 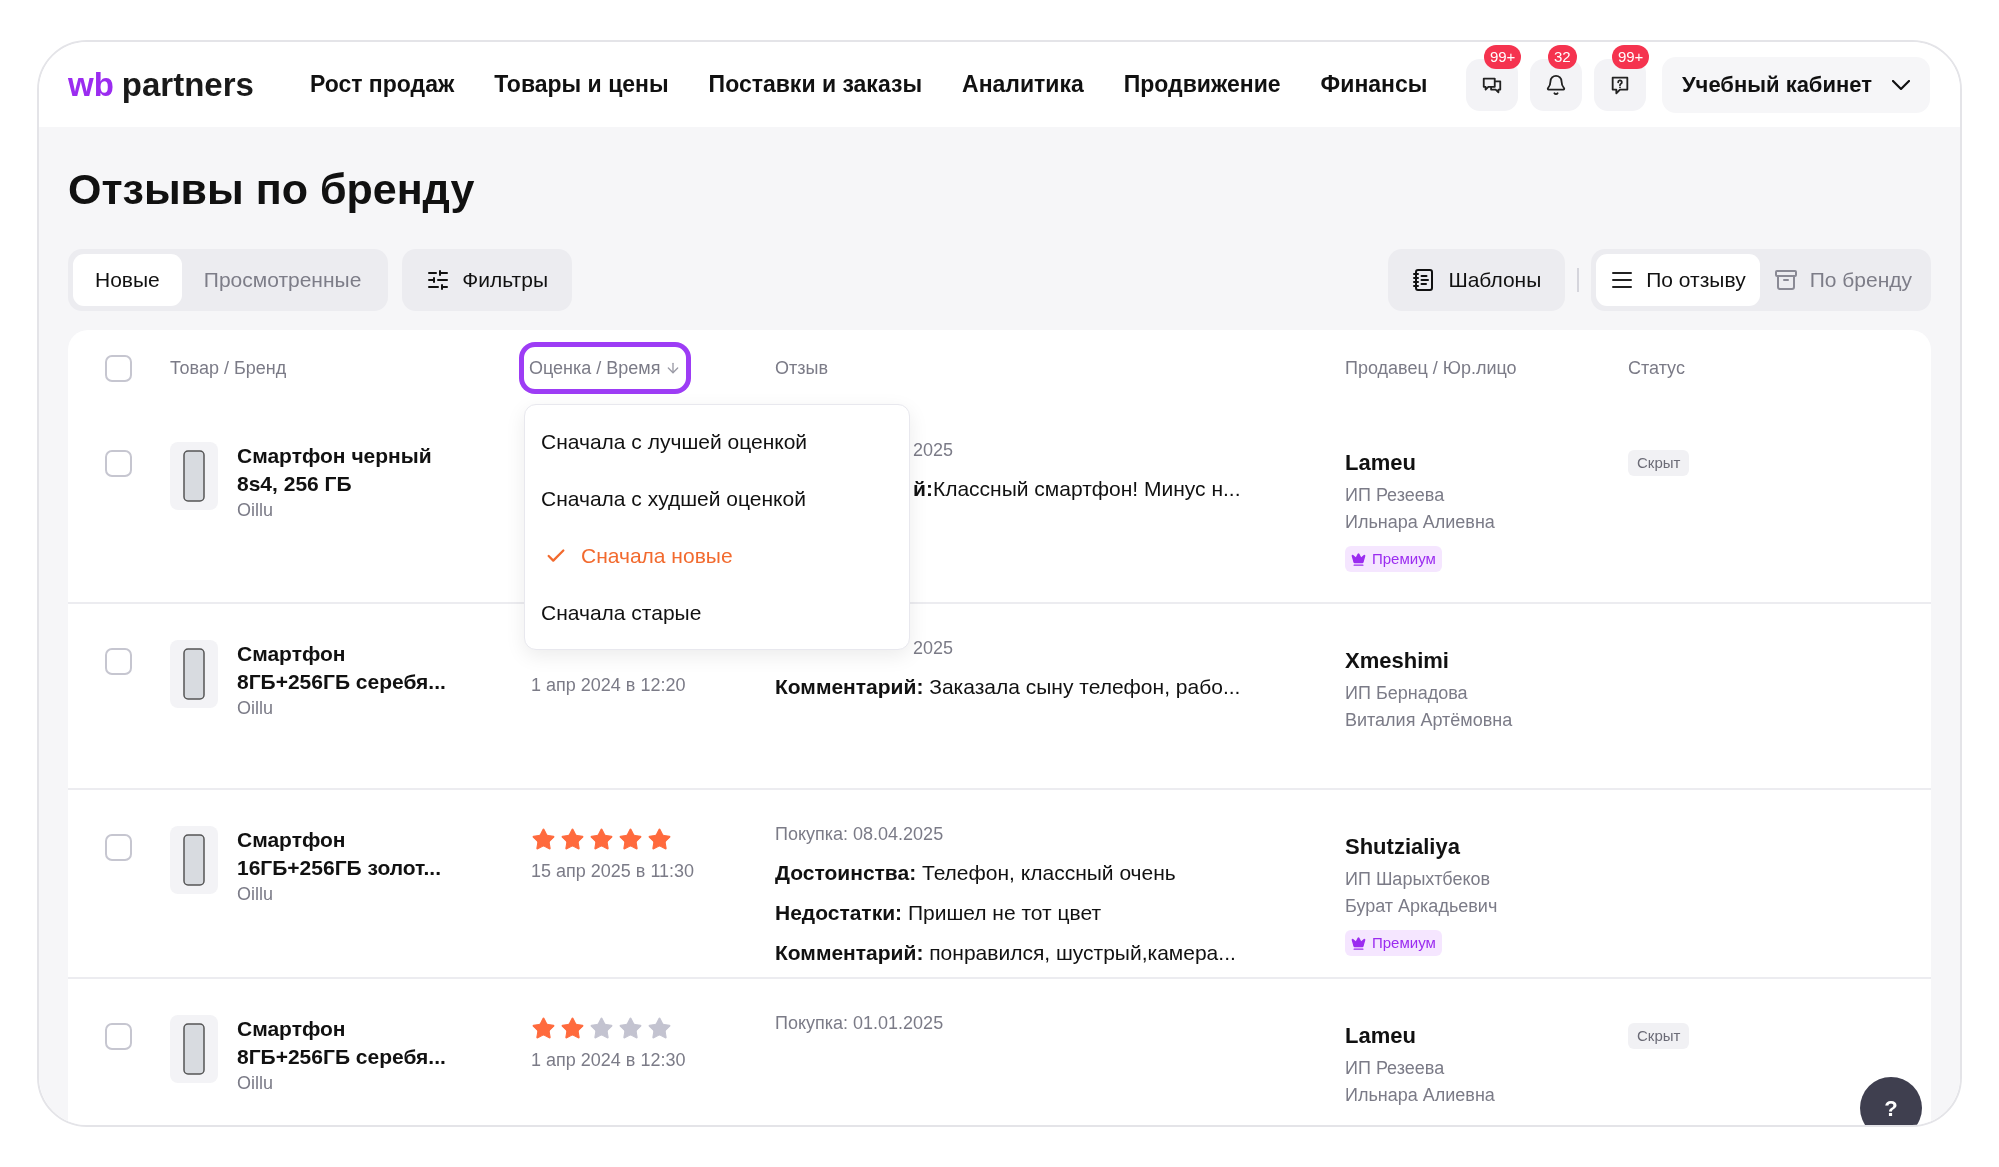 I want to click on tab: Новые, so click(x=127, y=280).